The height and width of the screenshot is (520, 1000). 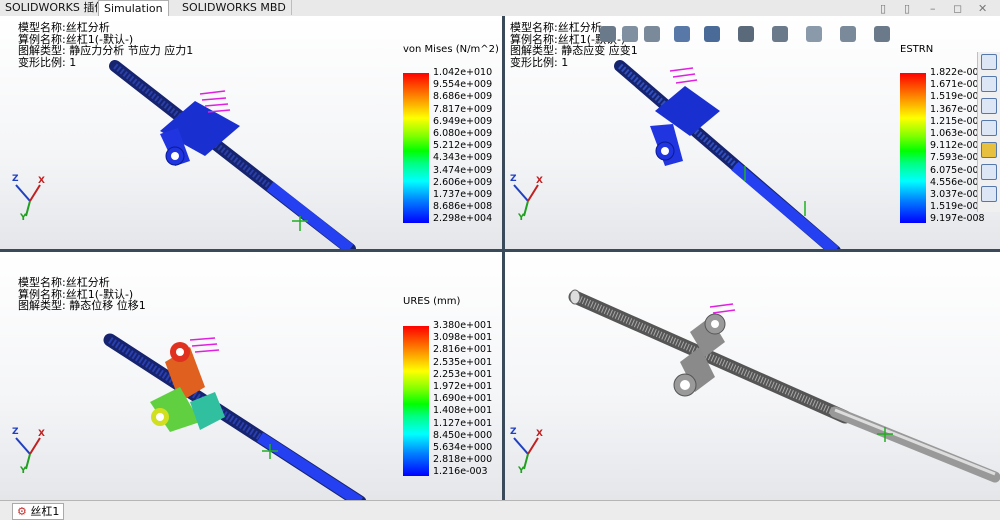 What do you see at coordinates (608, 34) in the screenshot?
I see `zoom-to-fit-icon` at bounding box center [608, 34].